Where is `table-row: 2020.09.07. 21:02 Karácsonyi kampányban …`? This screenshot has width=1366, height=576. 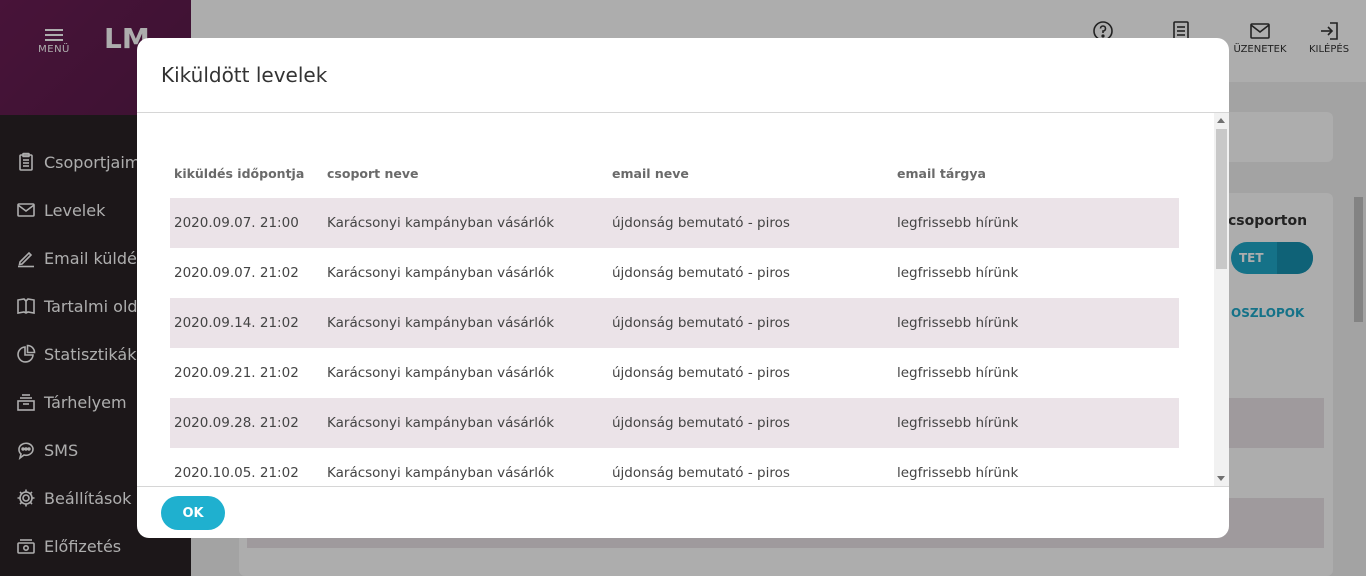
table-row: 2020.09.07. 21:02 Karácsonyi kampányban … is located at coordinates (674, 273).